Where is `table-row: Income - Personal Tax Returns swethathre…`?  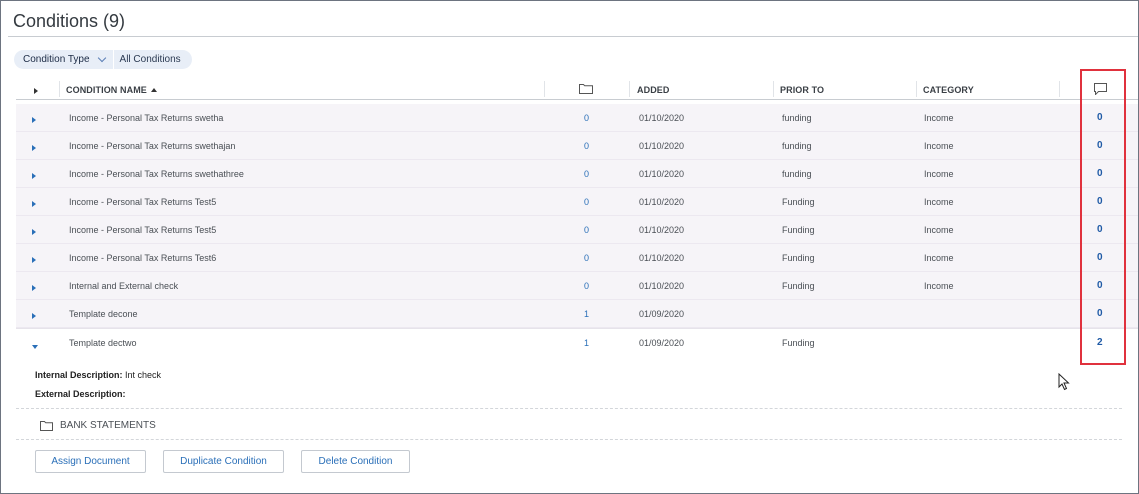
table-row: Income - Personal Tax Returns swethathre… is located at coordinates (577, 174).